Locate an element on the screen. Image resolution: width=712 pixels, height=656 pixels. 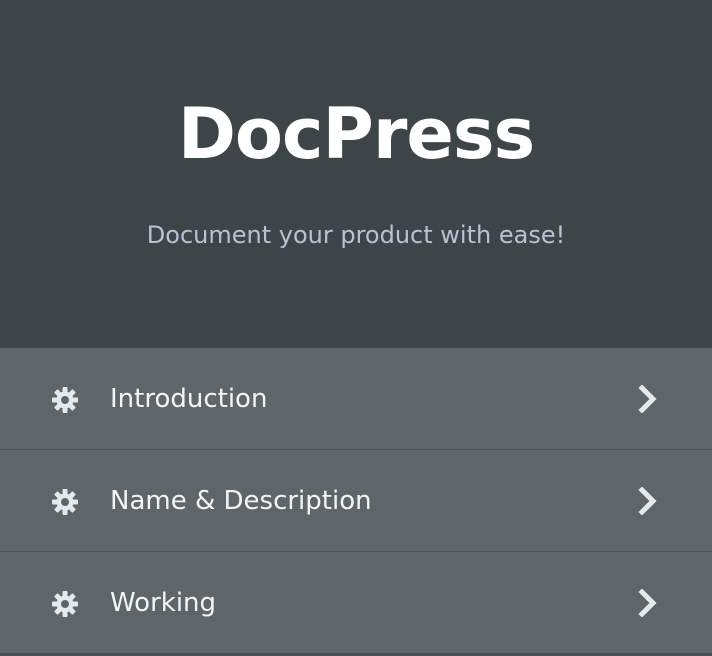
menu-item-label: Name & Description is located at coordinates (241, 501).